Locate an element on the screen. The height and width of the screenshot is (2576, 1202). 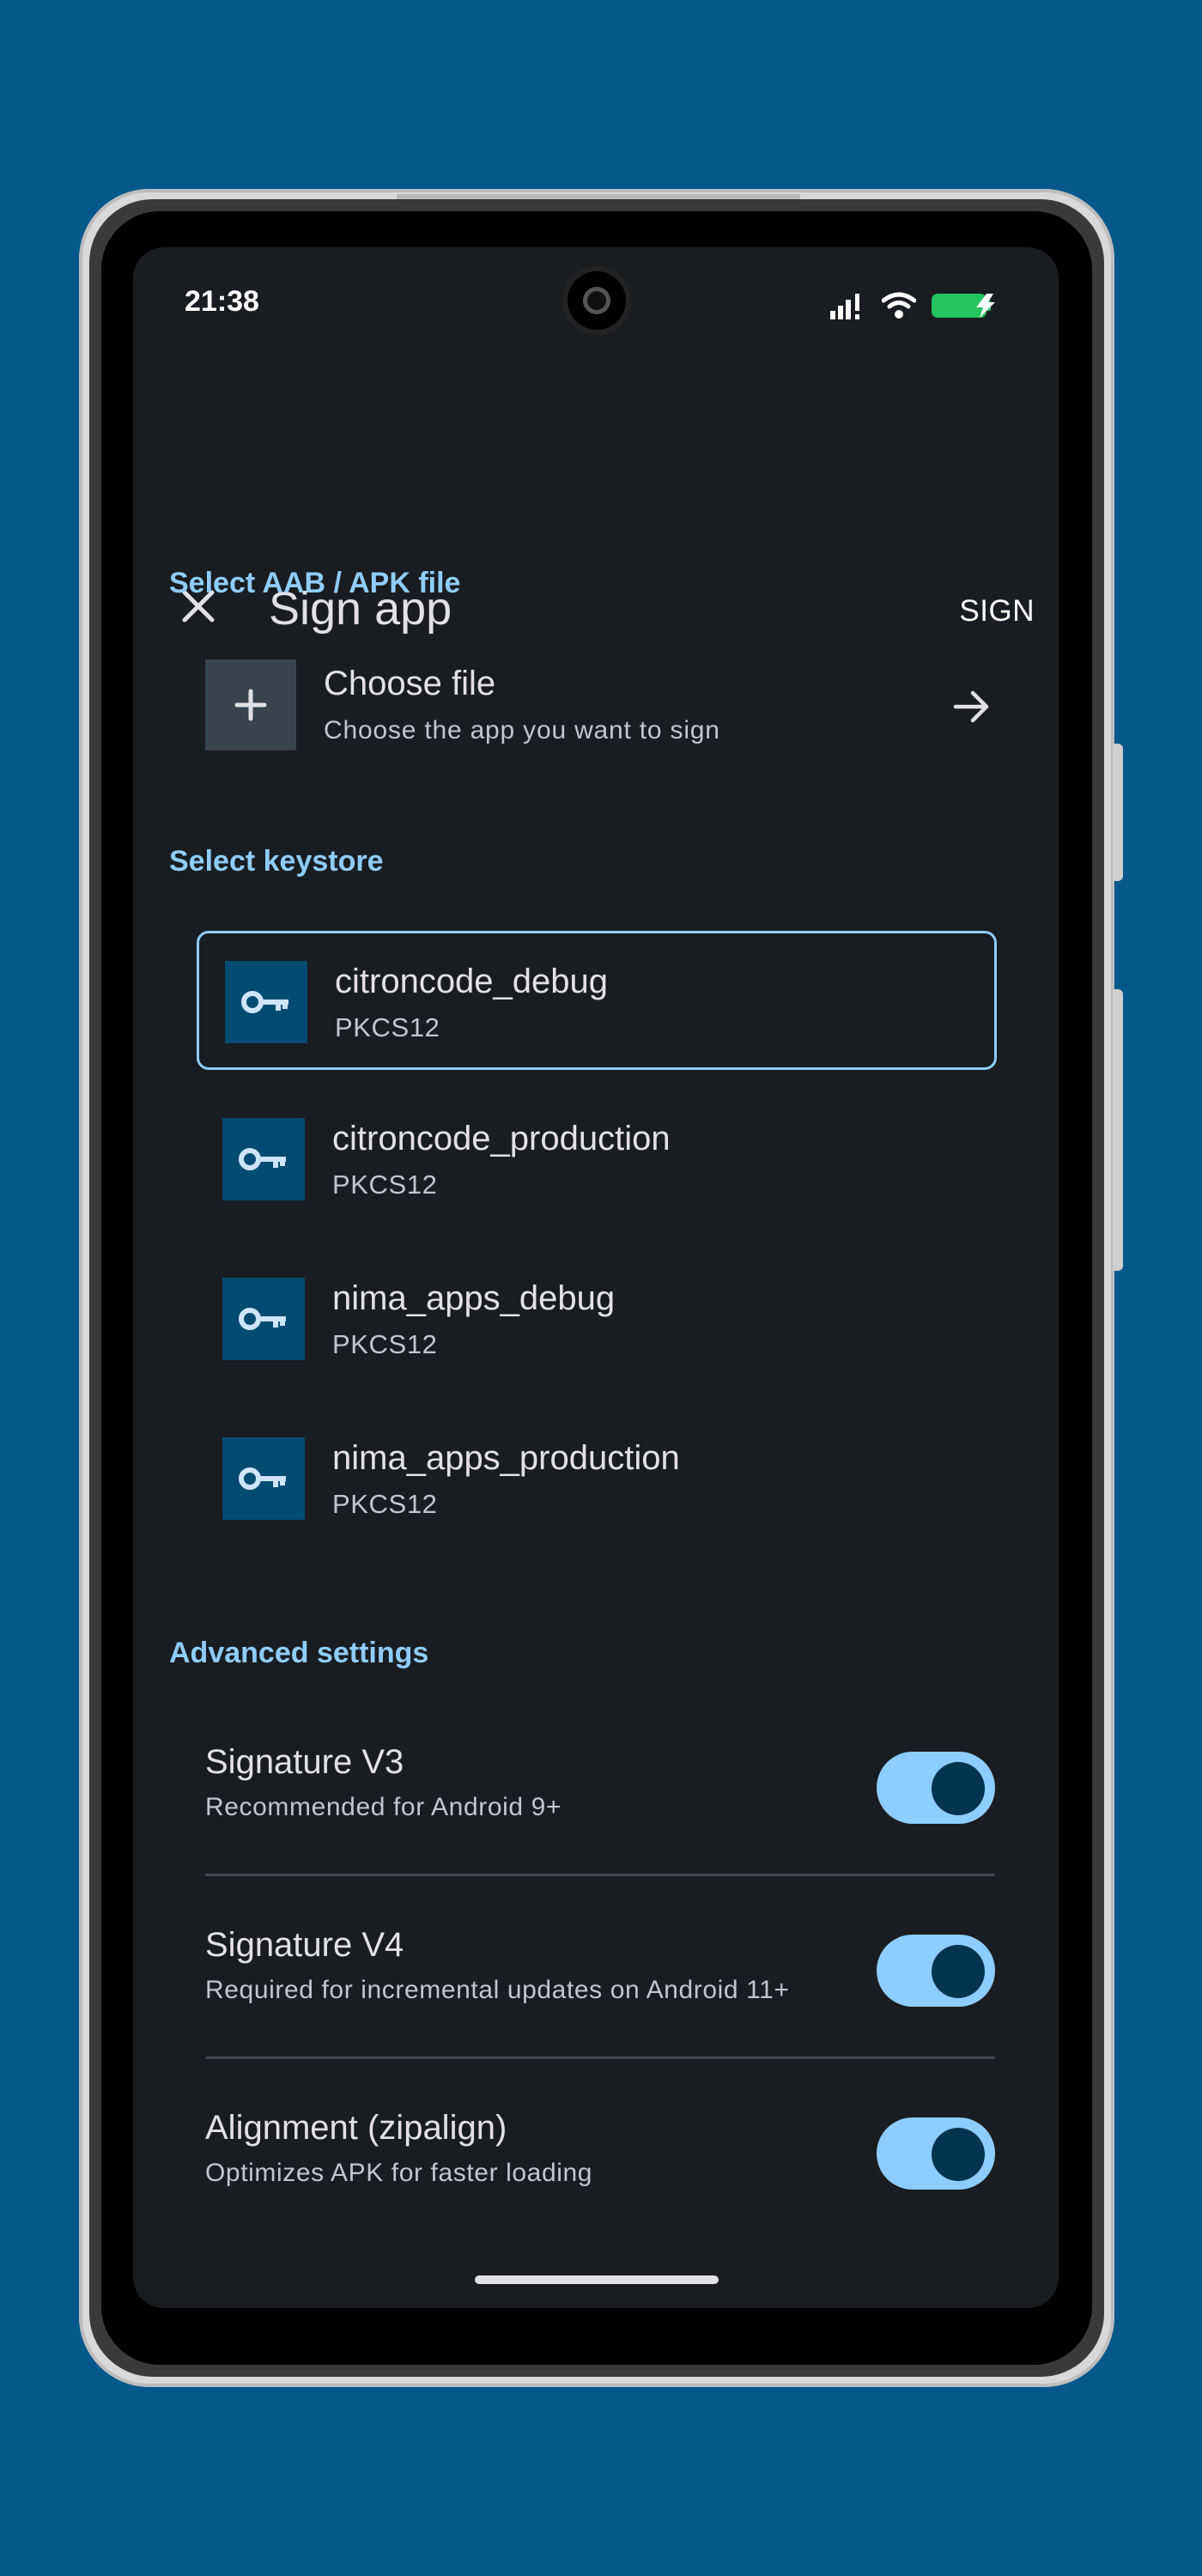
setting-signature-v3: Signature V3 Recommended for Android 9+ is located at coordinates (600, 1794).